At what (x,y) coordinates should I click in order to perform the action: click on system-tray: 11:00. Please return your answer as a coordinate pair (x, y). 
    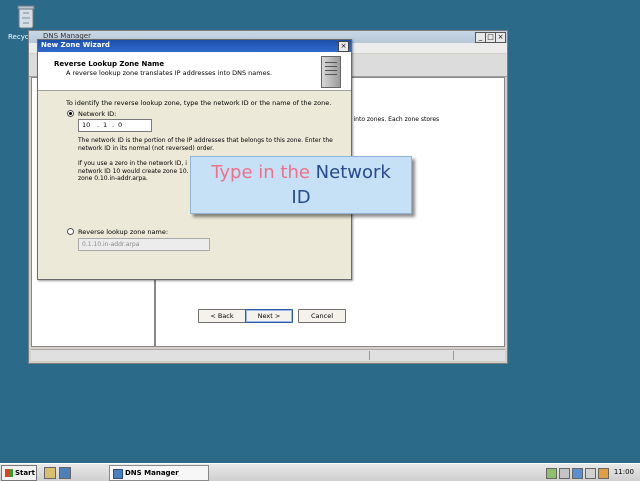
    Looking at the image, I should click on (592, 472).